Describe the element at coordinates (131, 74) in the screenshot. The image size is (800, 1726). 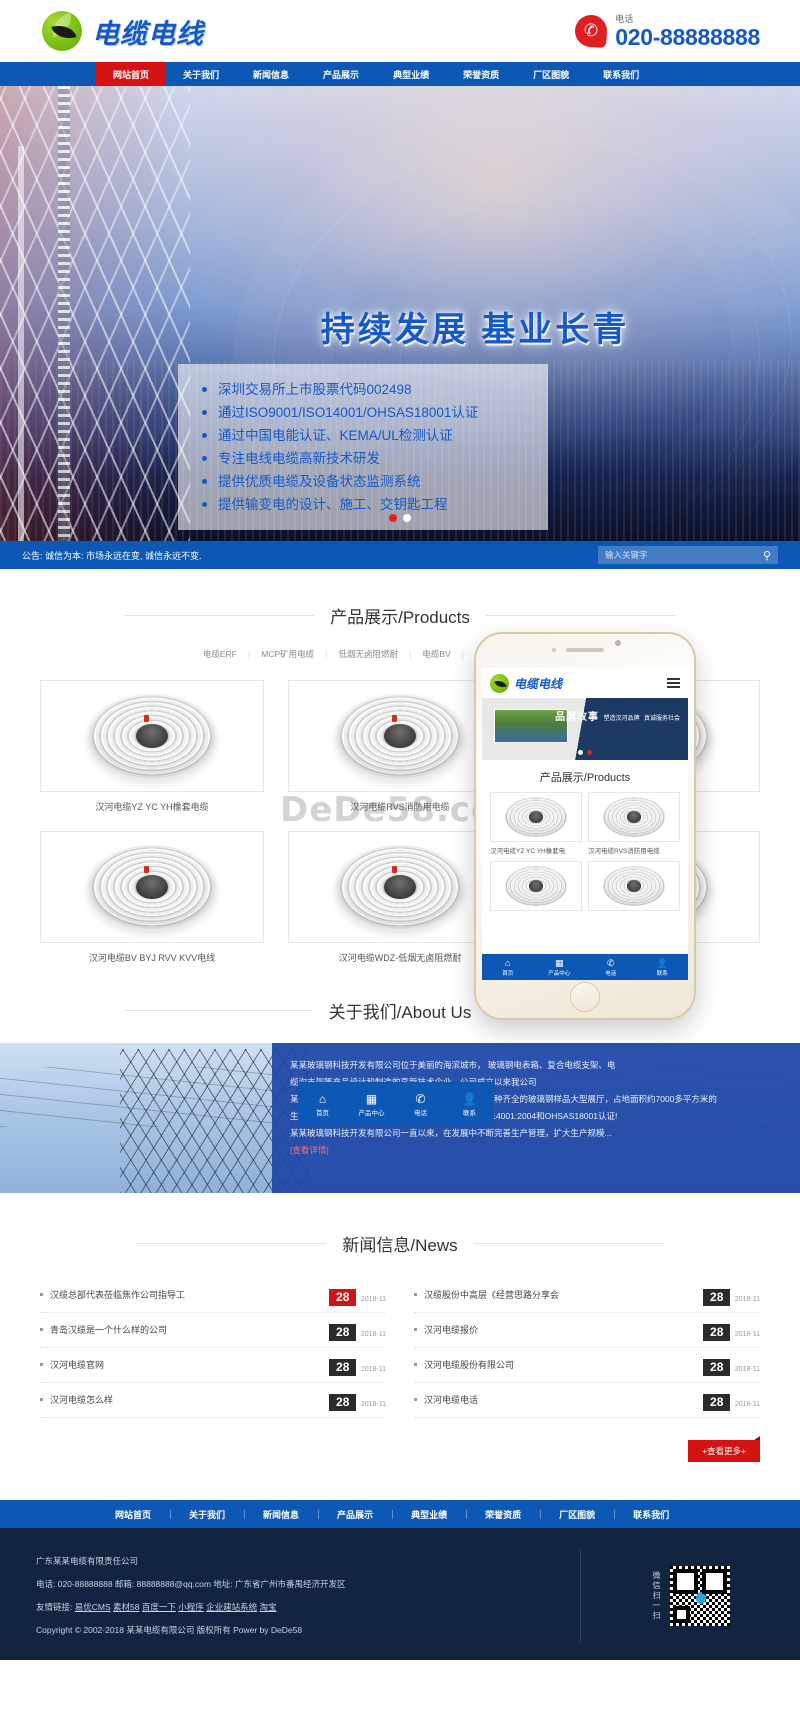
I see `nav-item-home: 网站首页` at that location.